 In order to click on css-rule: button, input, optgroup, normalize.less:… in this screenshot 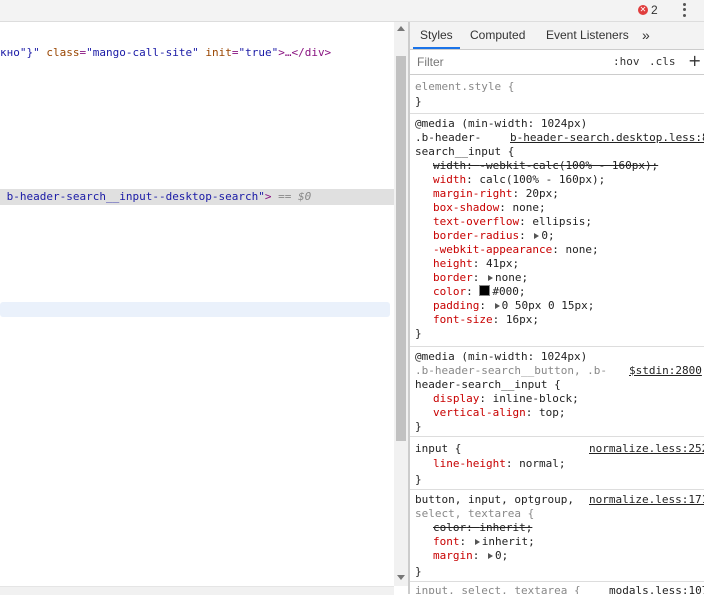, I will do `click(557, 536)`.